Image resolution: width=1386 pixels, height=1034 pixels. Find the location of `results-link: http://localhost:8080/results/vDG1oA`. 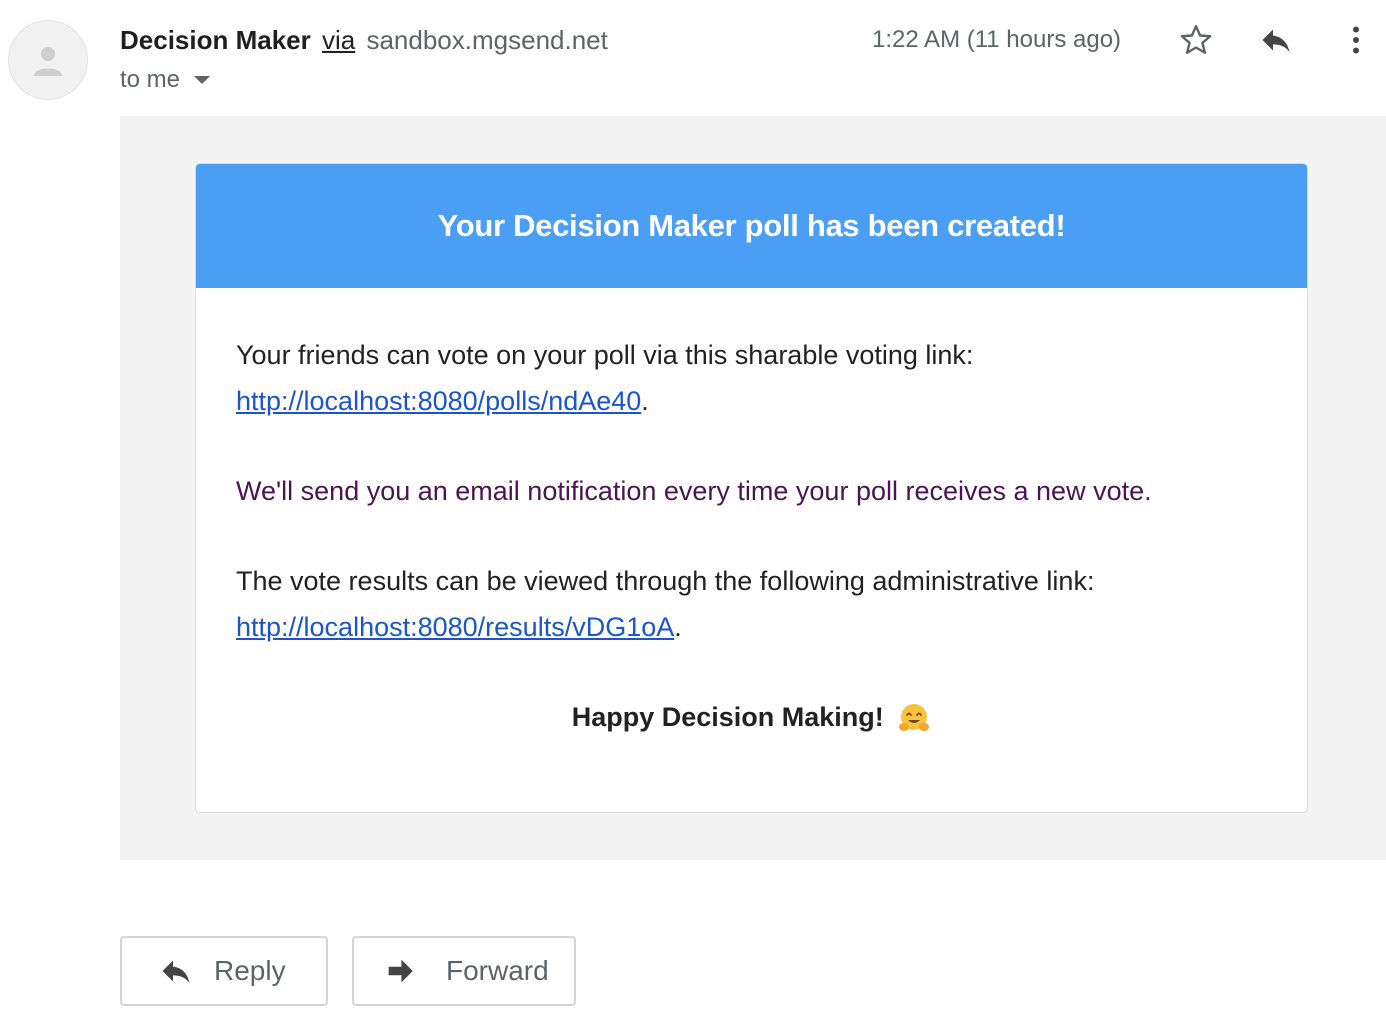

results-link: http://localhost:8080/results/vDG1oA is located at coordinates (455, 627).